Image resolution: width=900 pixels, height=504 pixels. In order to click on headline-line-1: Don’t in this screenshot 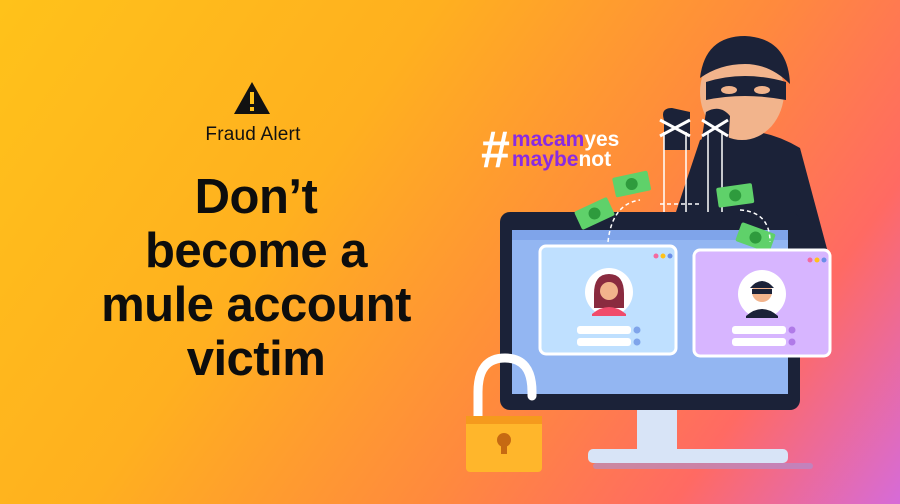, I will do `click(256, 197)`.